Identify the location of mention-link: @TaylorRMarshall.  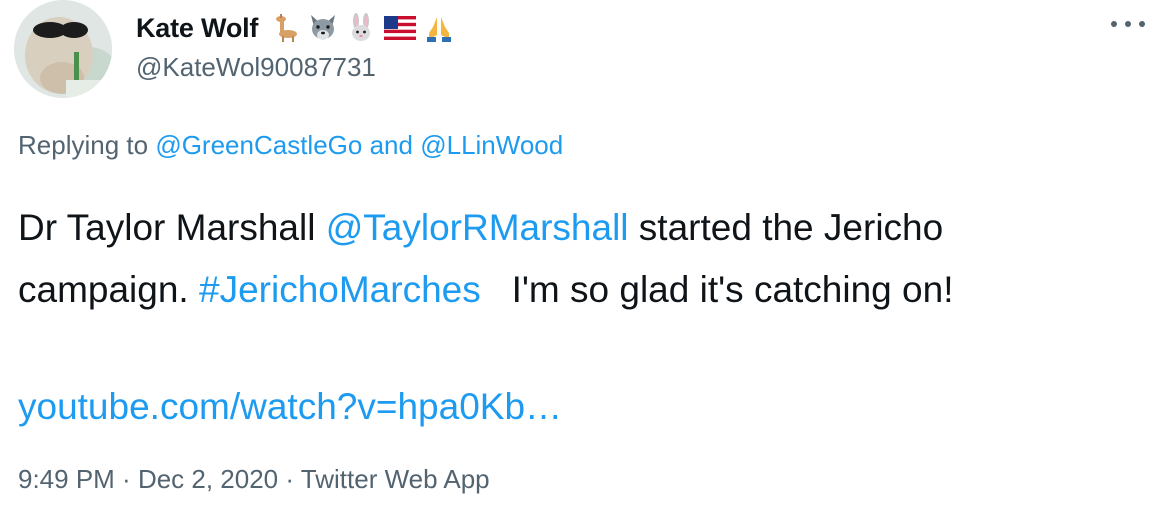
(477, 227).